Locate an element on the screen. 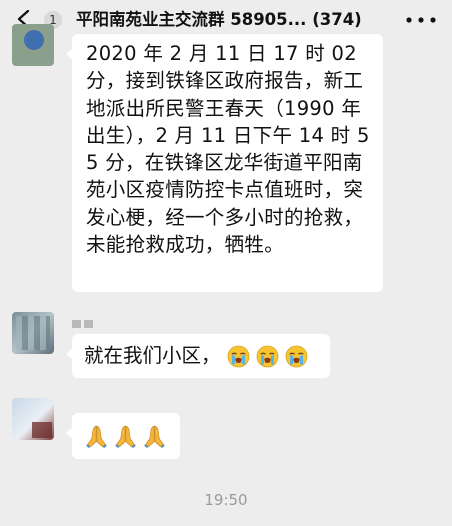 The width and height of the screenshot is (452, 526). message-bubble: 就在我们小区， is located at coordinates (198, 356).